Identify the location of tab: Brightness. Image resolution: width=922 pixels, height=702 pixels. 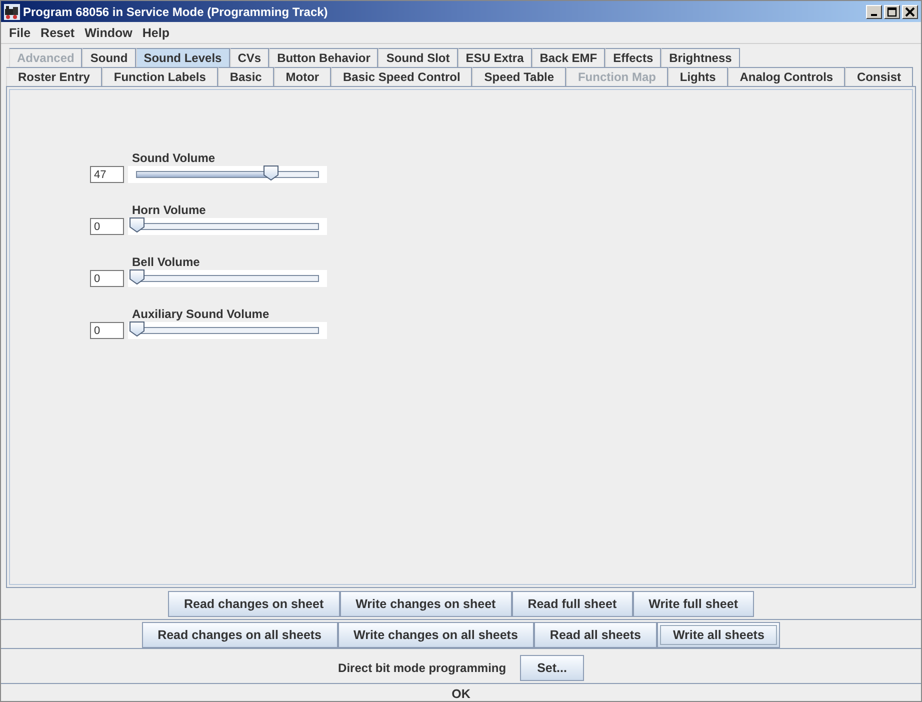
(700, 58).